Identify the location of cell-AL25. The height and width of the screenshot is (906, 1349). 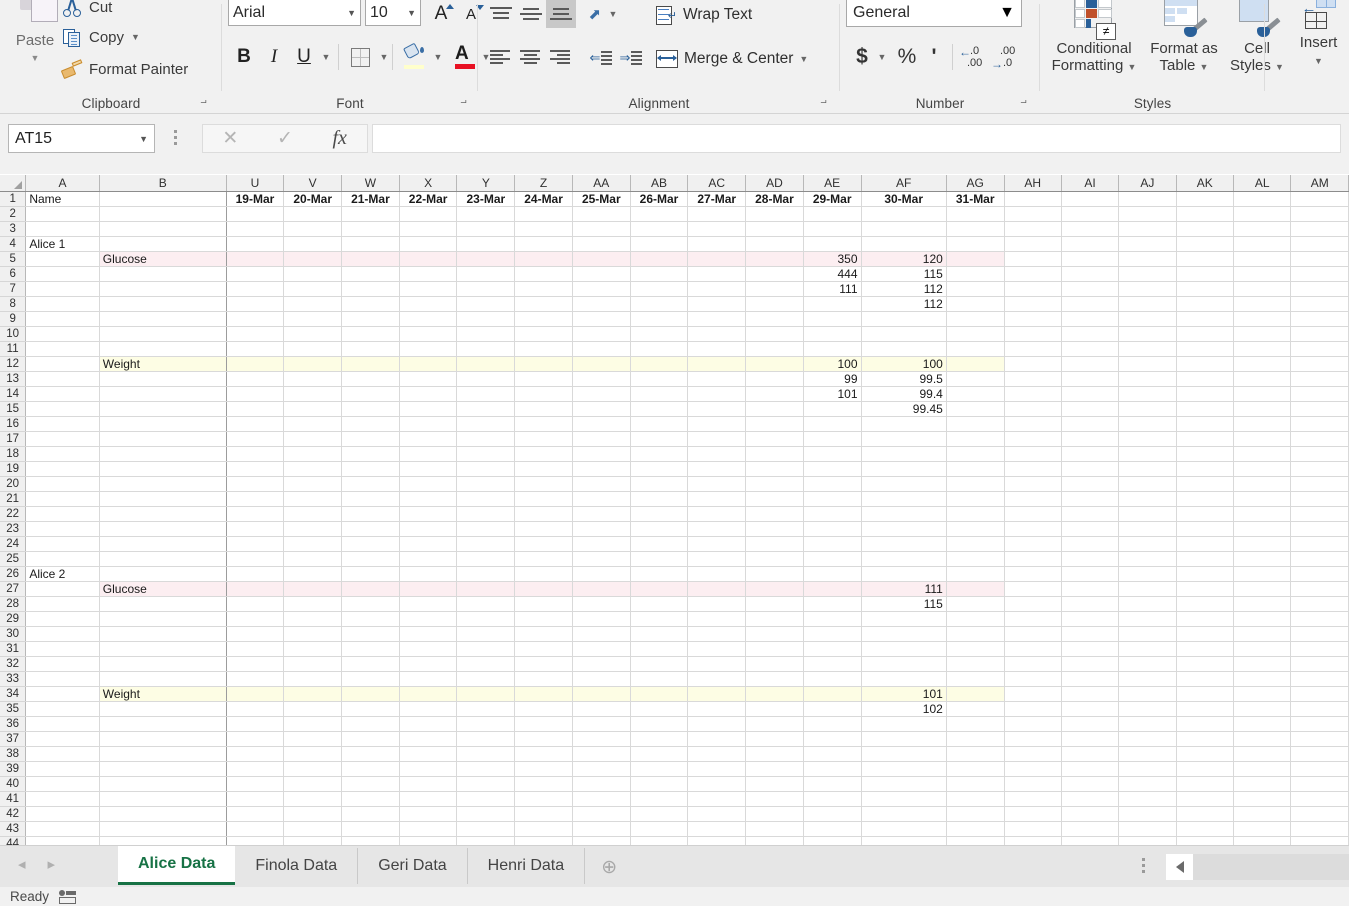
(1262, 559).